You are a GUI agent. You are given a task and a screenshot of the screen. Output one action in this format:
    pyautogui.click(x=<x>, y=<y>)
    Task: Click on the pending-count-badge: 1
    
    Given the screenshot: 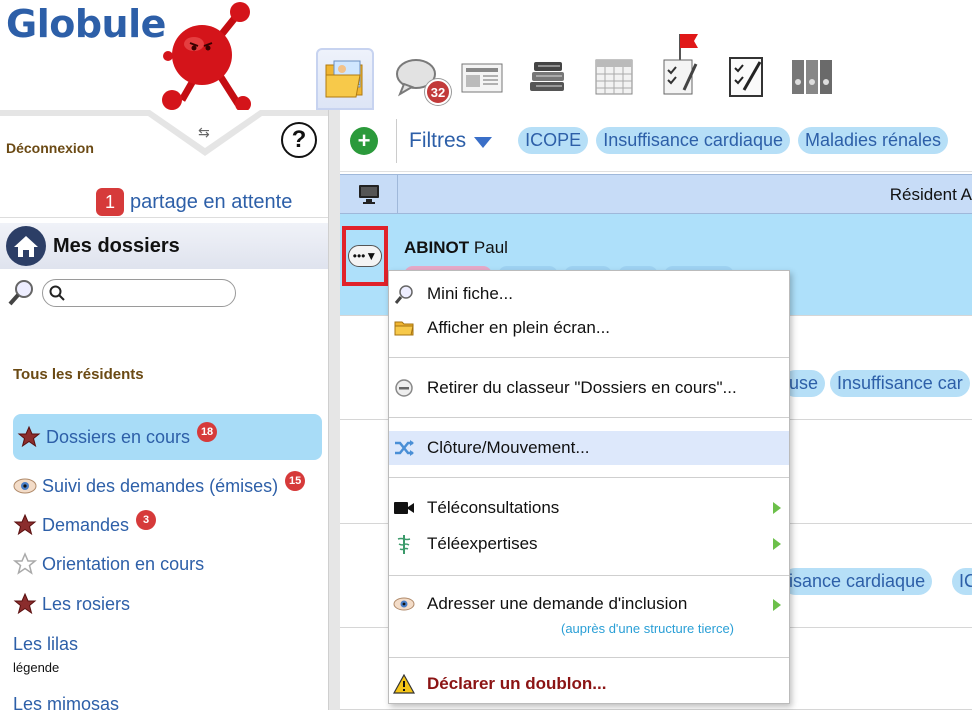 What is the action you would take?
    pyautogui.click(x=110, y=202)
    